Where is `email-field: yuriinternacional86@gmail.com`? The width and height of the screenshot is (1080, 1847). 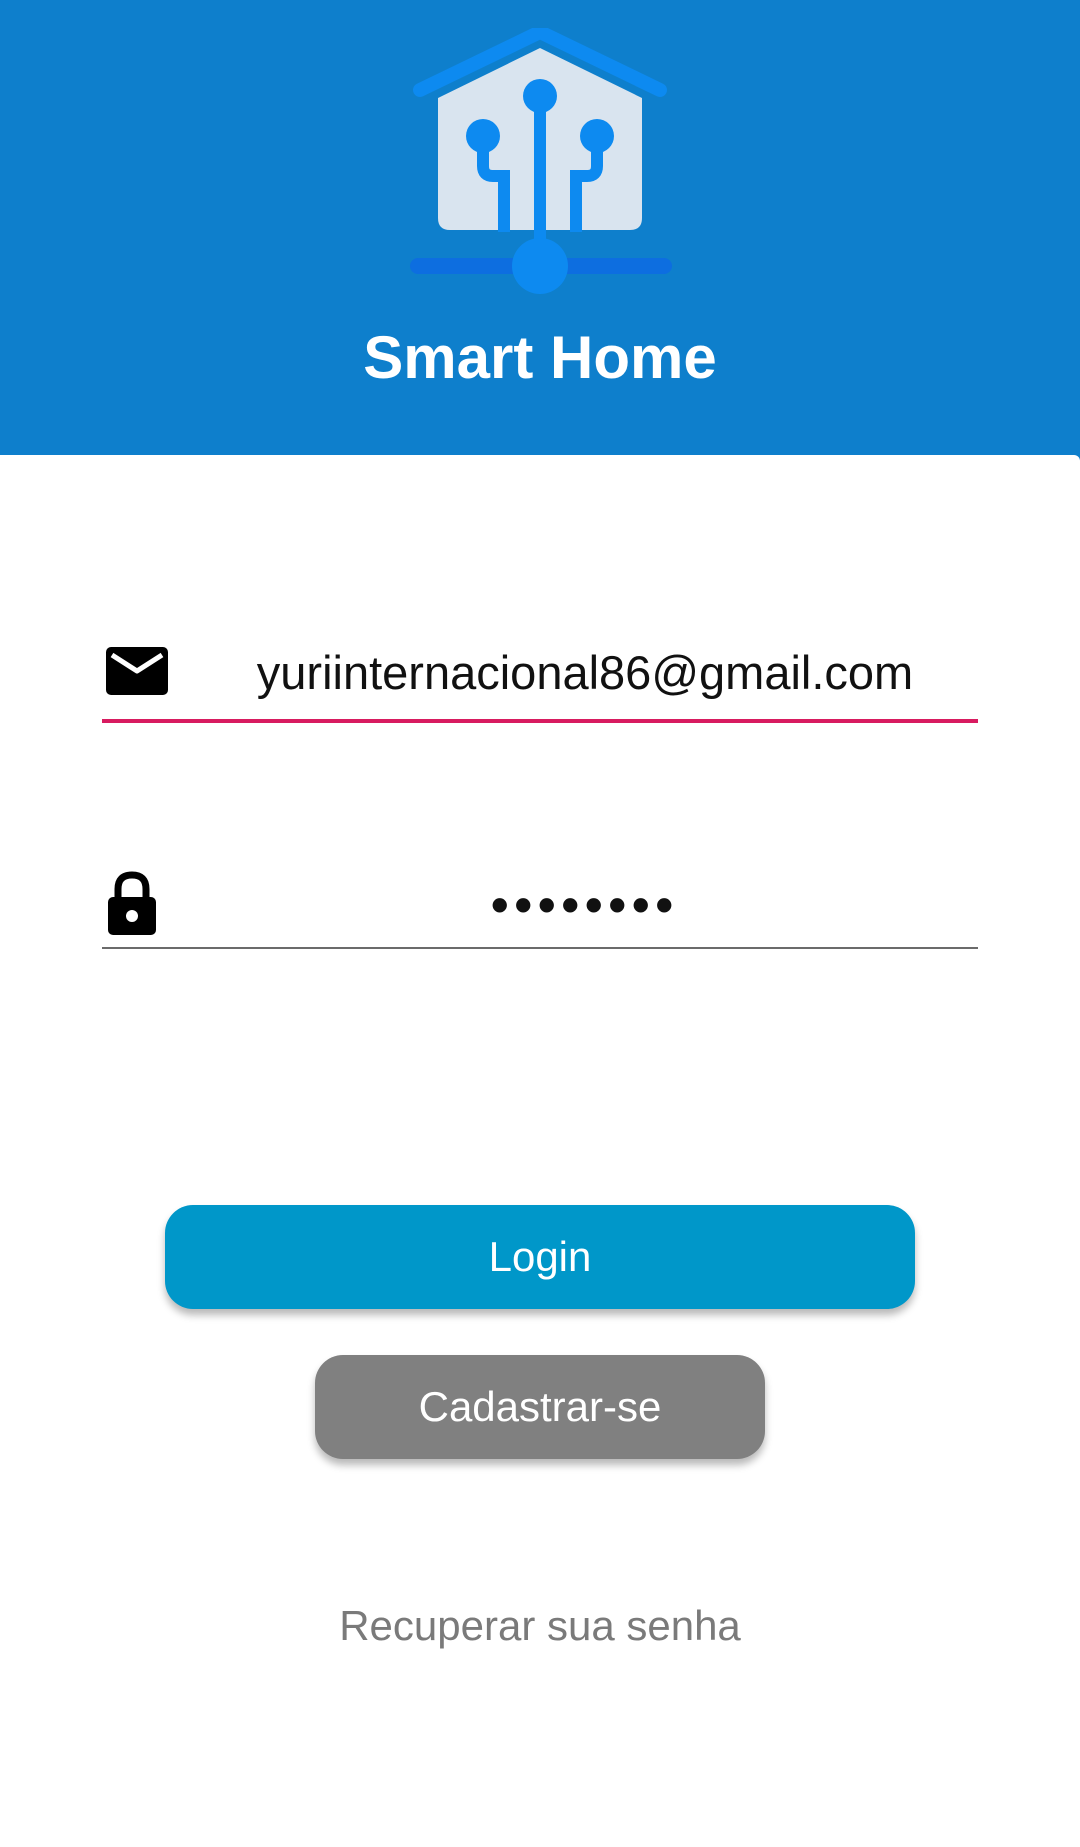
email-field: yuriinternacional86@gmail.com is located at coordinates (540, 673).